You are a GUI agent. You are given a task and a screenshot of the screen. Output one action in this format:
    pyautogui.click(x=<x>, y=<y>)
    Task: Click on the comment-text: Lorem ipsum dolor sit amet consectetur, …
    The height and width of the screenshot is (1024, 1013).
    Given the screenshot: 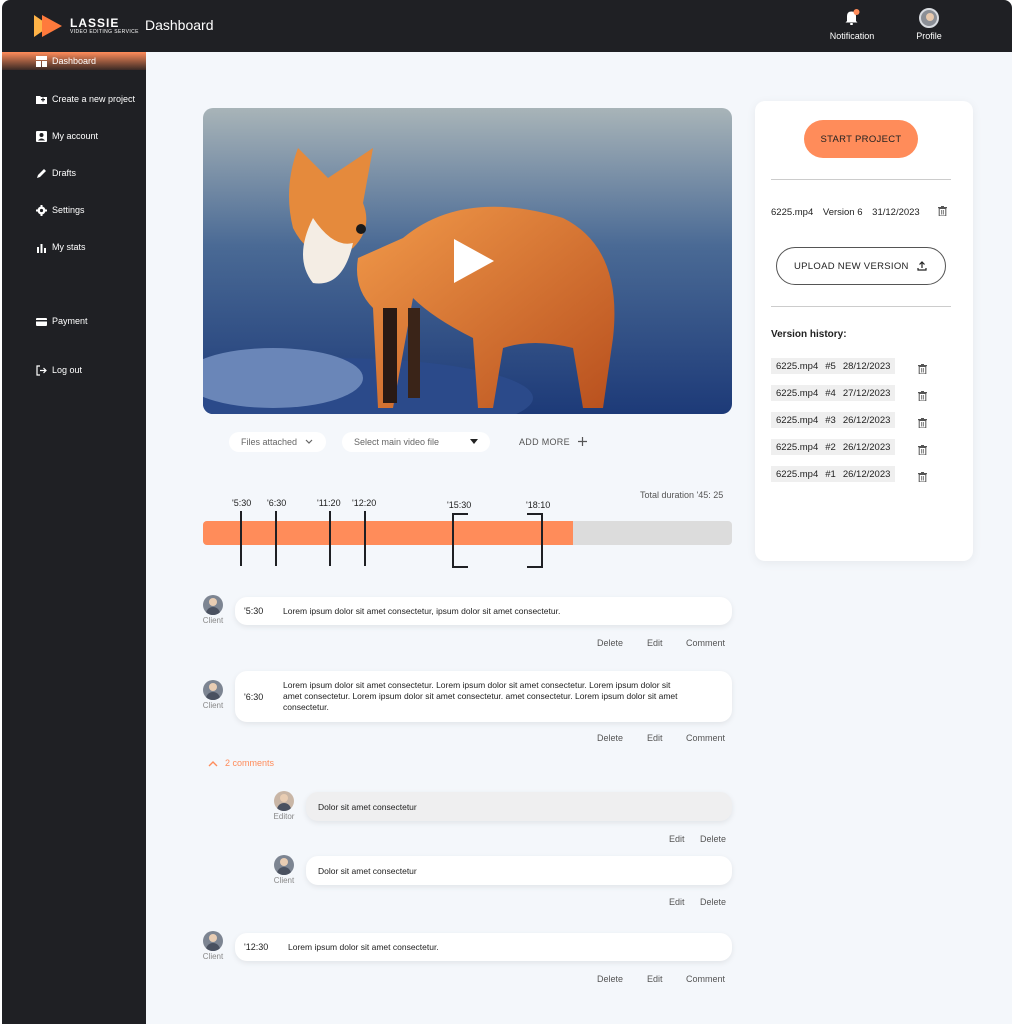 What is the action you would take?
    pyautogui.click(x=422, y=611)
    